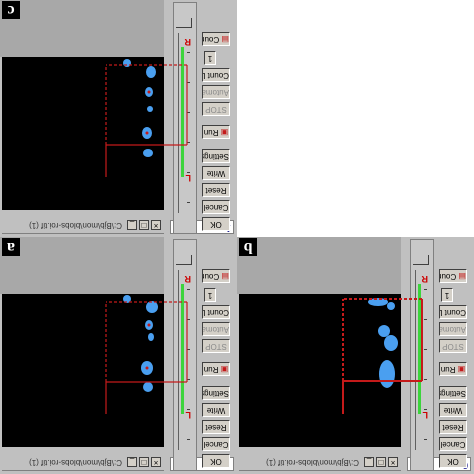  What do you see at coordinates (11, 10) in the screenshot?
I see `panel-label: c` at bounding box center [11, 10].